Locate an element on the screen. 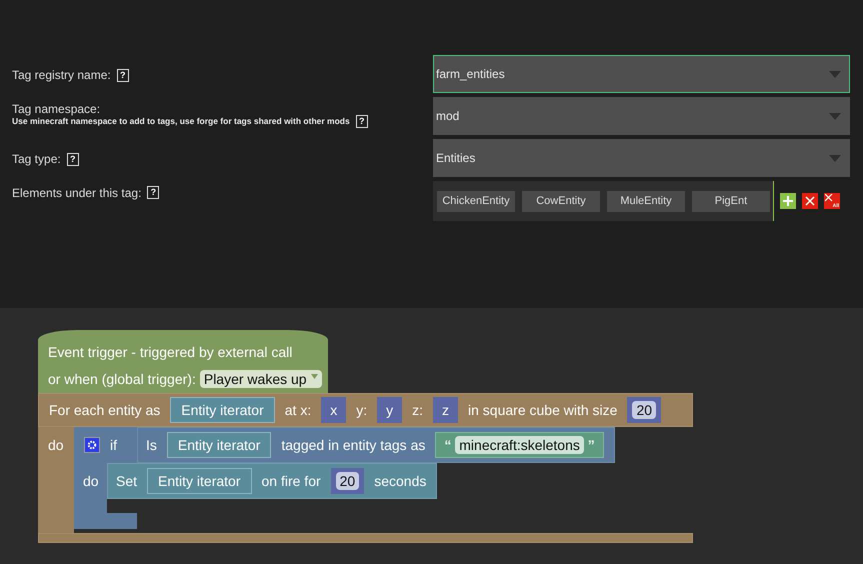  remove-button is located at coordinates (810, 201).